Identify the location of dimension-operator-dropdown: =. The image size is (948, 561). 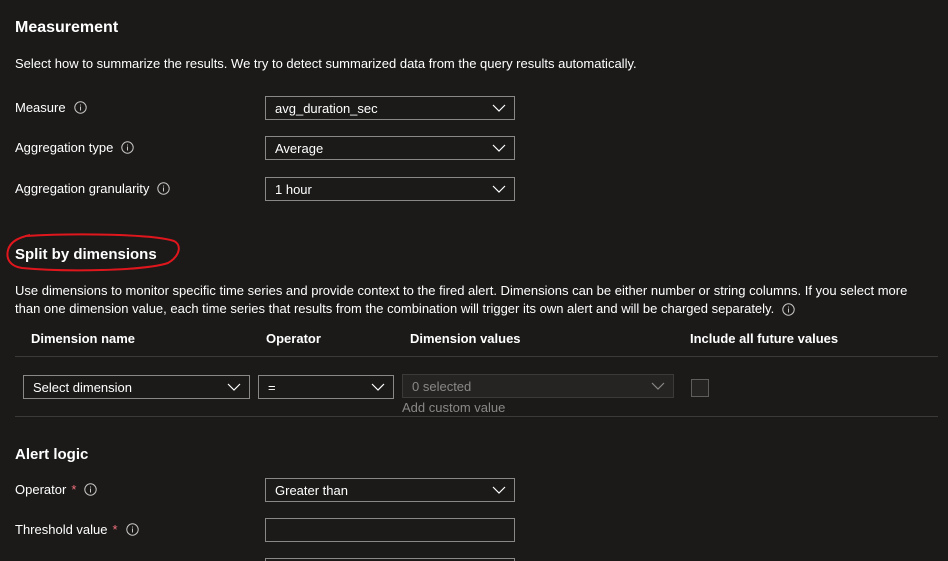
(326, 387).